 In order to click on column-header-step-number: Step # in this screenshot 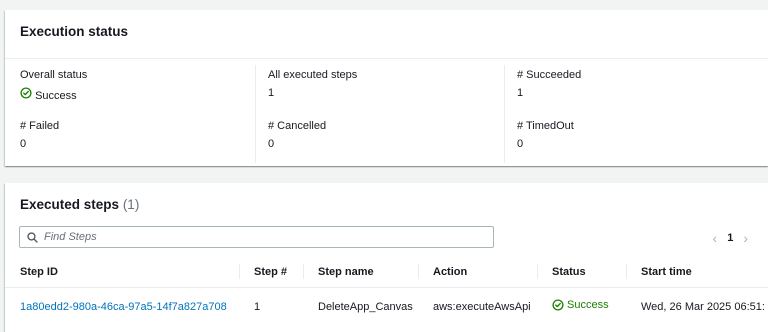, I will do `click(271, 272)`.